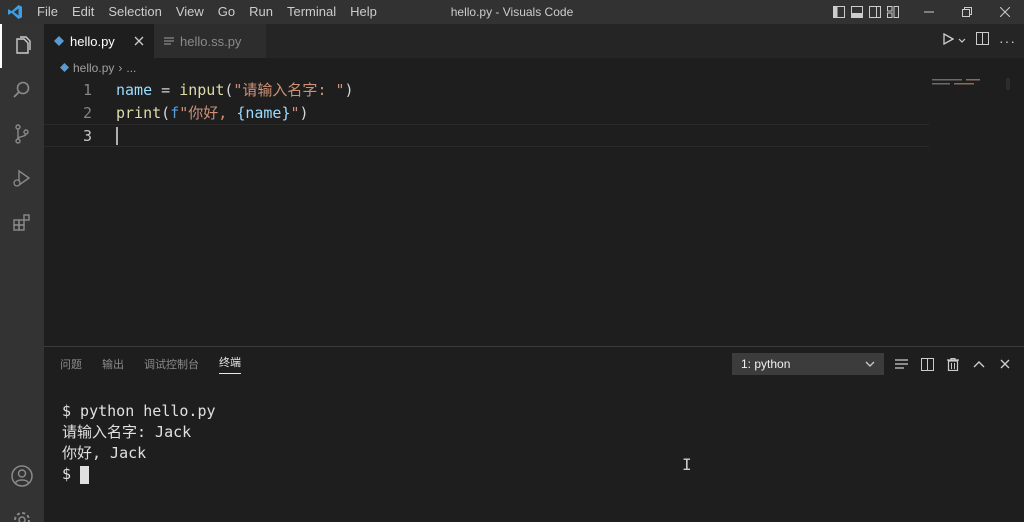 The image size is (1024, 522). Describe the element at coordinates (486, 135) in the screenshot. I see `code-line-current: 3` at that location.